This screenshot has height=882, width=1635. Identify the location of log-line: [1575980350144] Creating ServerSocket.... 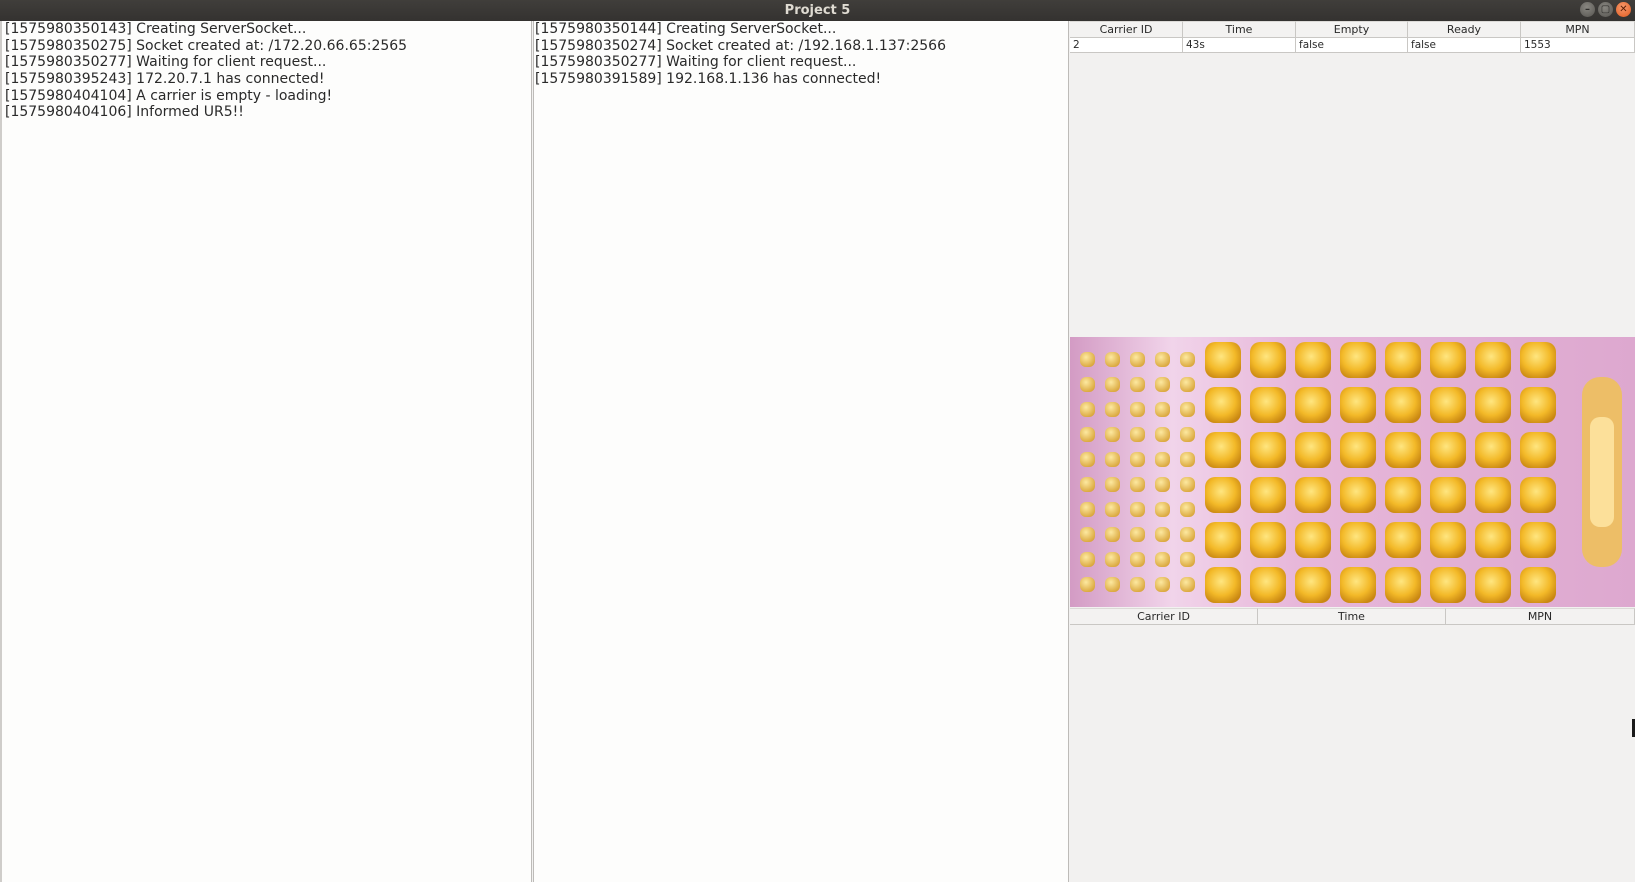
(686, 29).